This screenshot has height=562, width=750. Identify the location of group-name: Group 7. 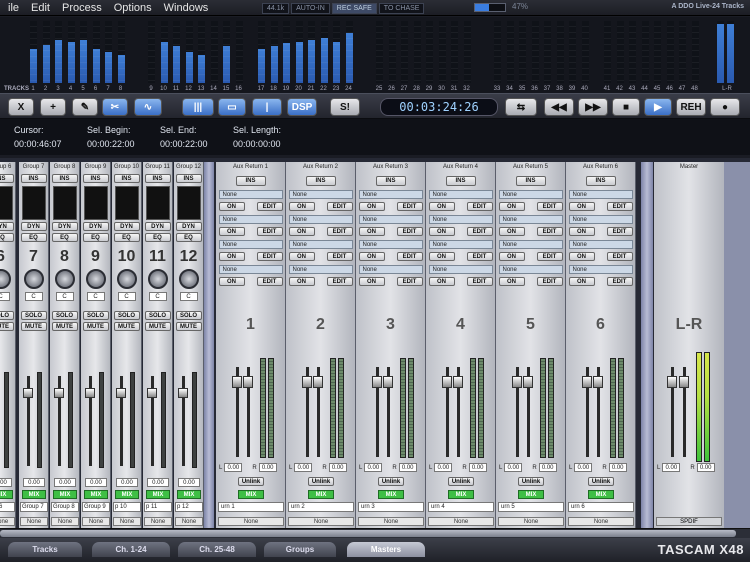
(34, 507).